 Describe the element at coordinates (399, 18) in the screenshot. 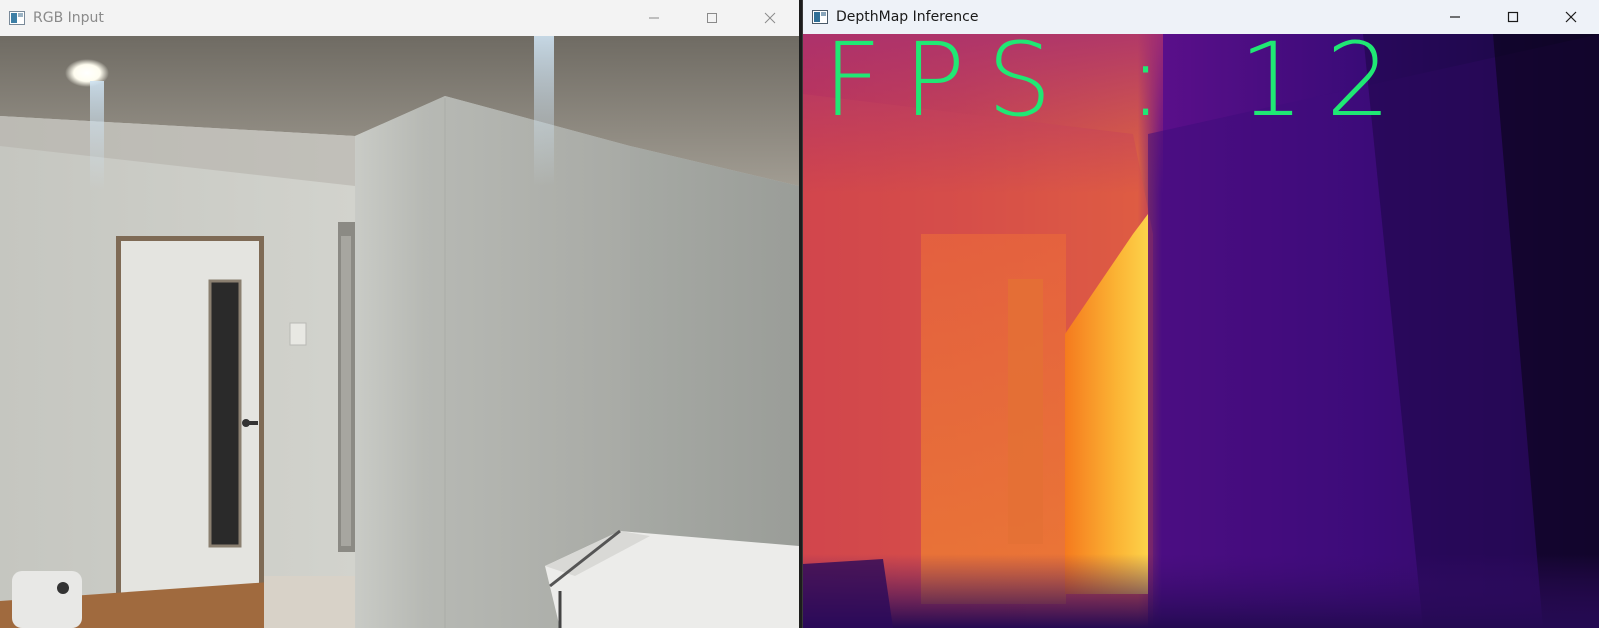

I see `rgb-window-titlebar: RGB Input` at that location.